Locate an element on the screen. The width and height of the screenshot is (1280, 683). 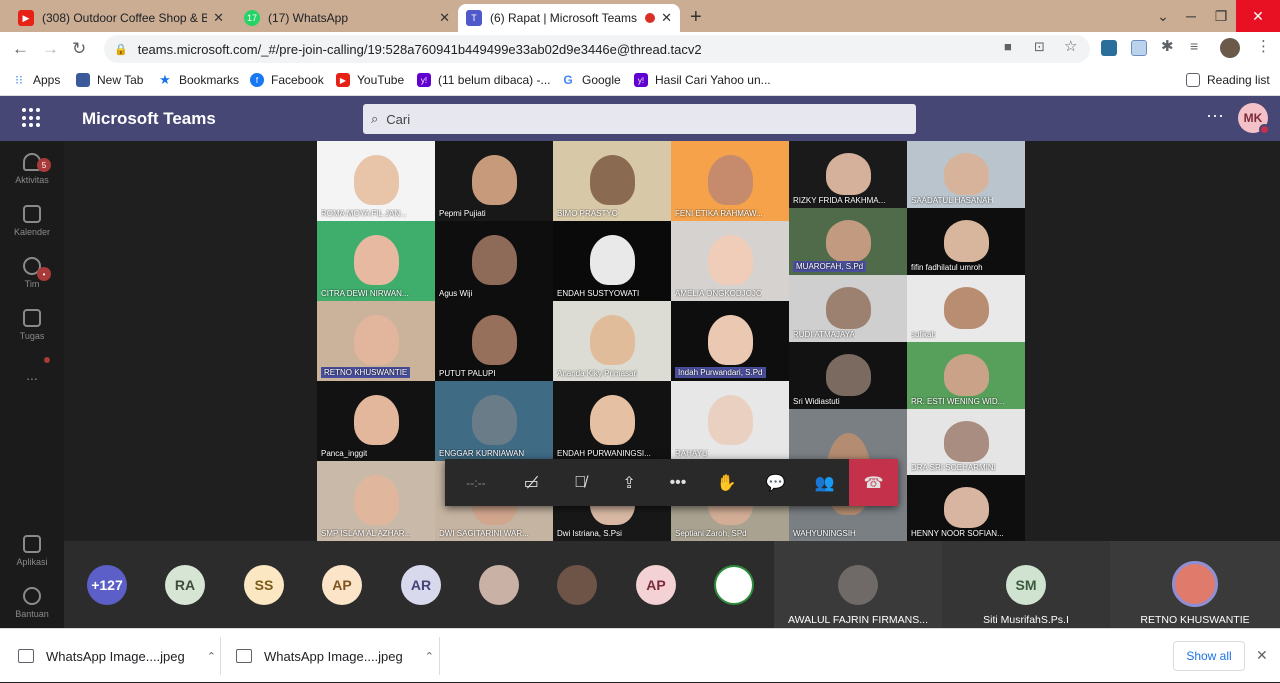
tab-teams: T (6) Rapat | Microsoft Teams ✕ is located at coordinates (569, 18).